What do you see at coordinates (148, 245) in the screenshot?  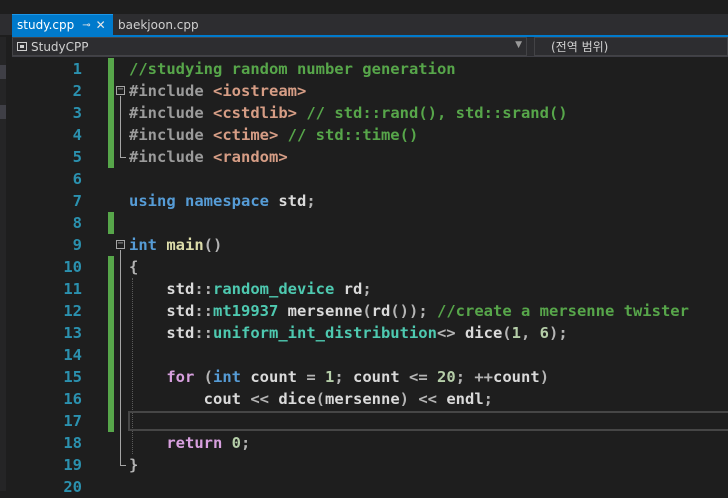 I see `code-token: int` at bounding box center [148, 245].